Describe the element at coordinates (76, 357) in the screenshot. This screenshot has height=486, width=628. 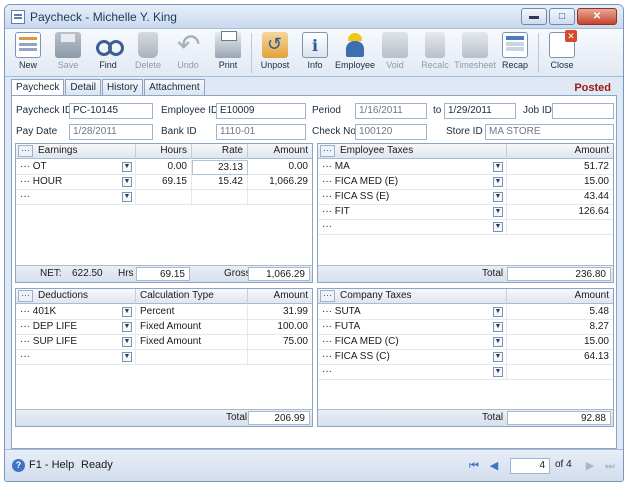
I see `deduction-name: ···` at that location.